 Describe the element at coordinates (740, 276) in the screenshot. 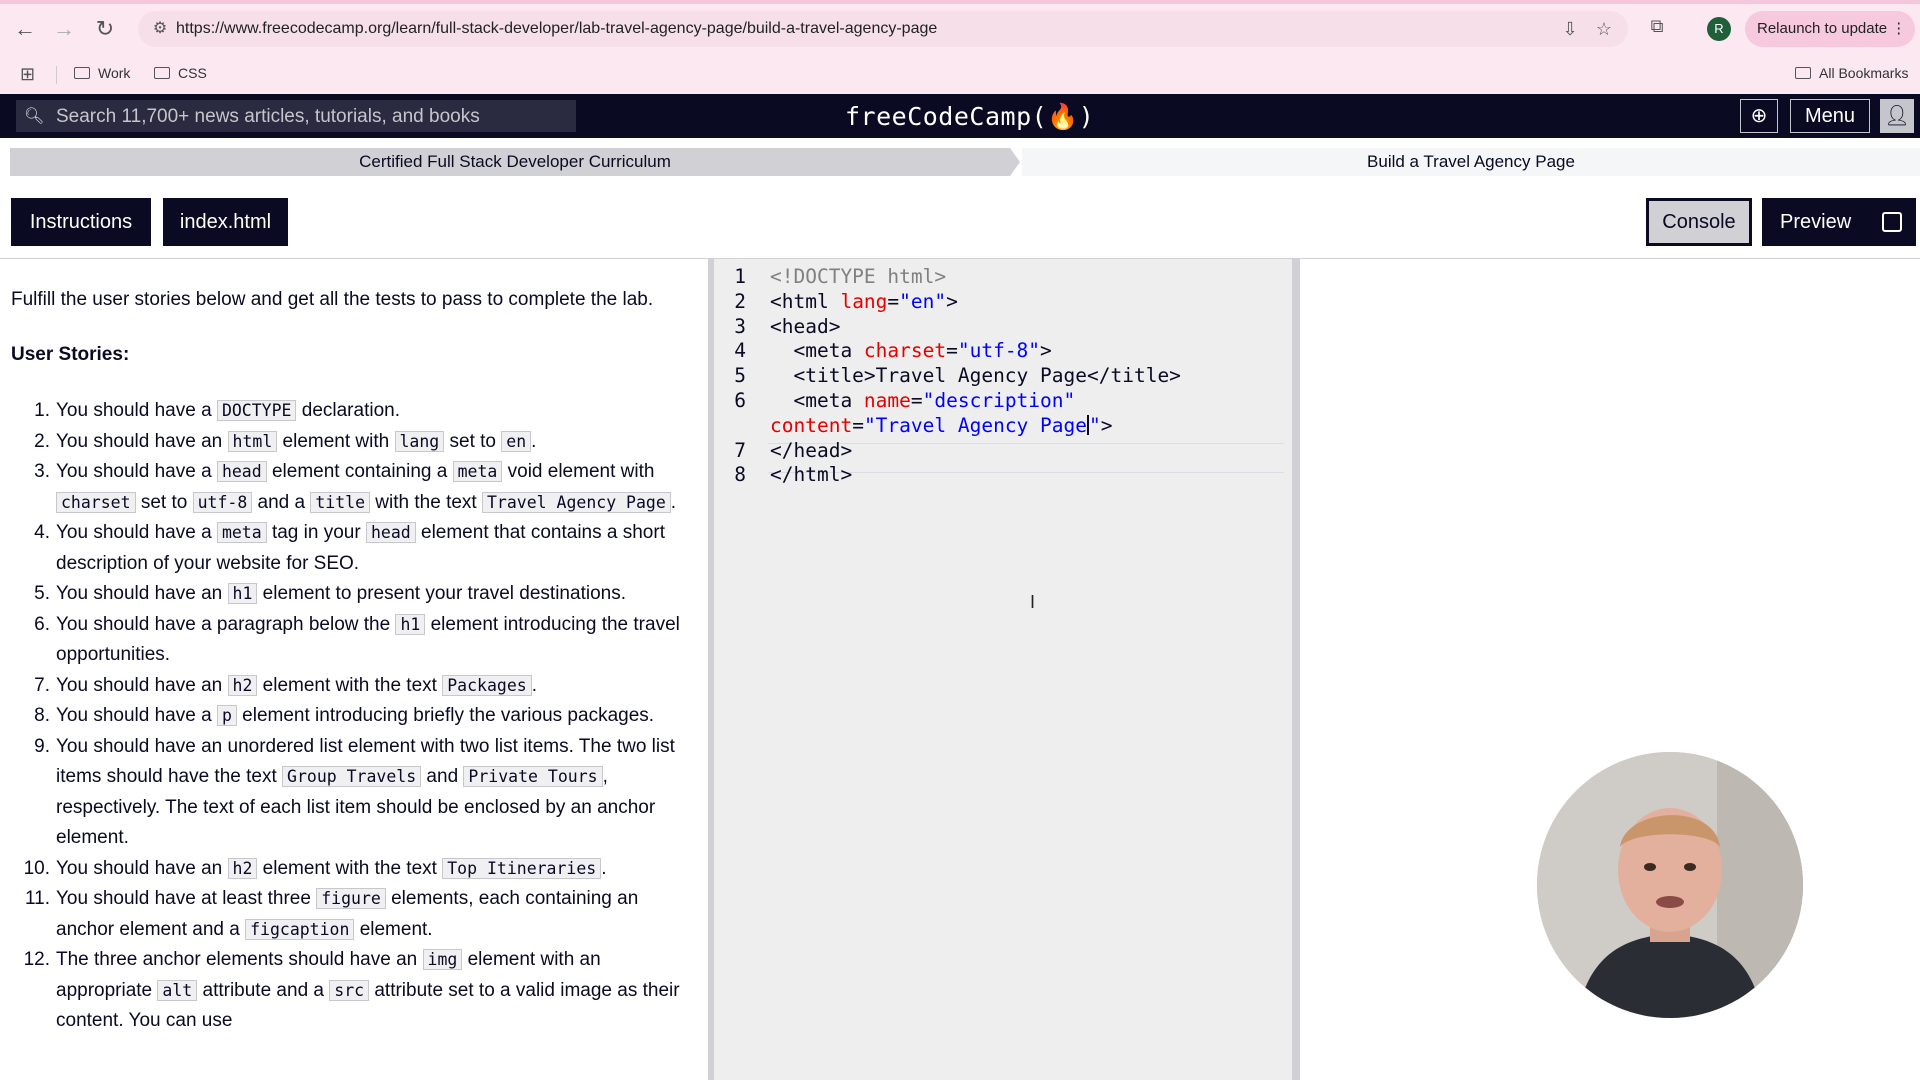

I see `line-number: 1` at that location.